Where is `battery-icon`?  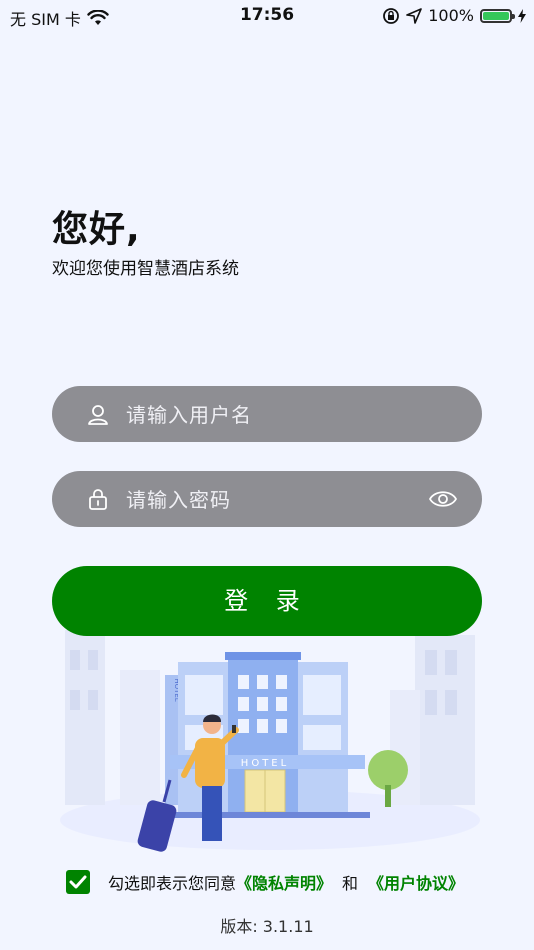 battery-icon is located at coordinates (497, 15).